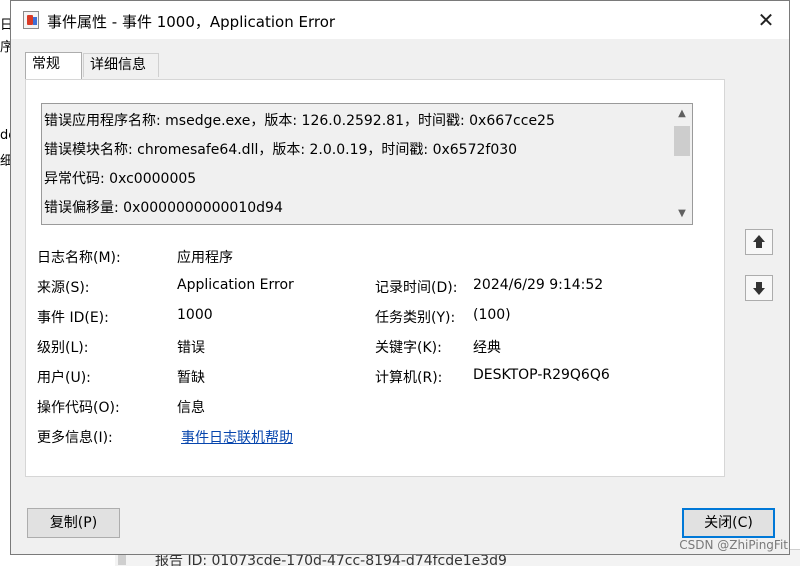 The height and width of the screenshot is (566, 800). Describe the element at coordinates (191, 408) in the screenshot. I see `opcode-value: 信息` at that location.